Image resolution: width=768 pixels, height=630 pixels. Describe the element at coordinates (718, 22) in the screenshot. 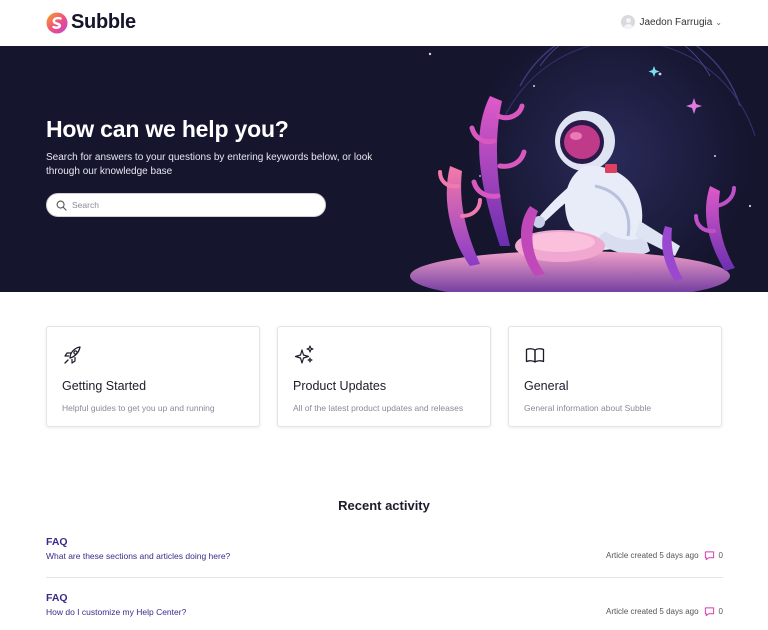

I see `chevron-down-icon: ⌄` at that location.